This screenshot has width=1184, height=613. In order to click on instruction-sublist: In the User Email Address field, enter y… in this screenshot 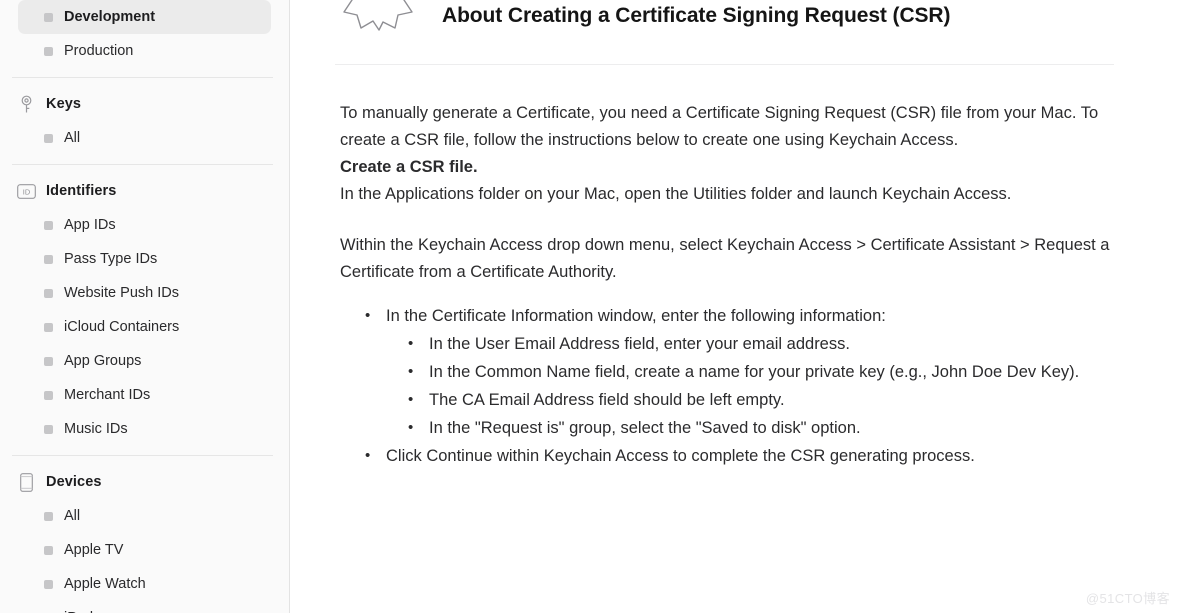, I will do `click(750, 386)`.